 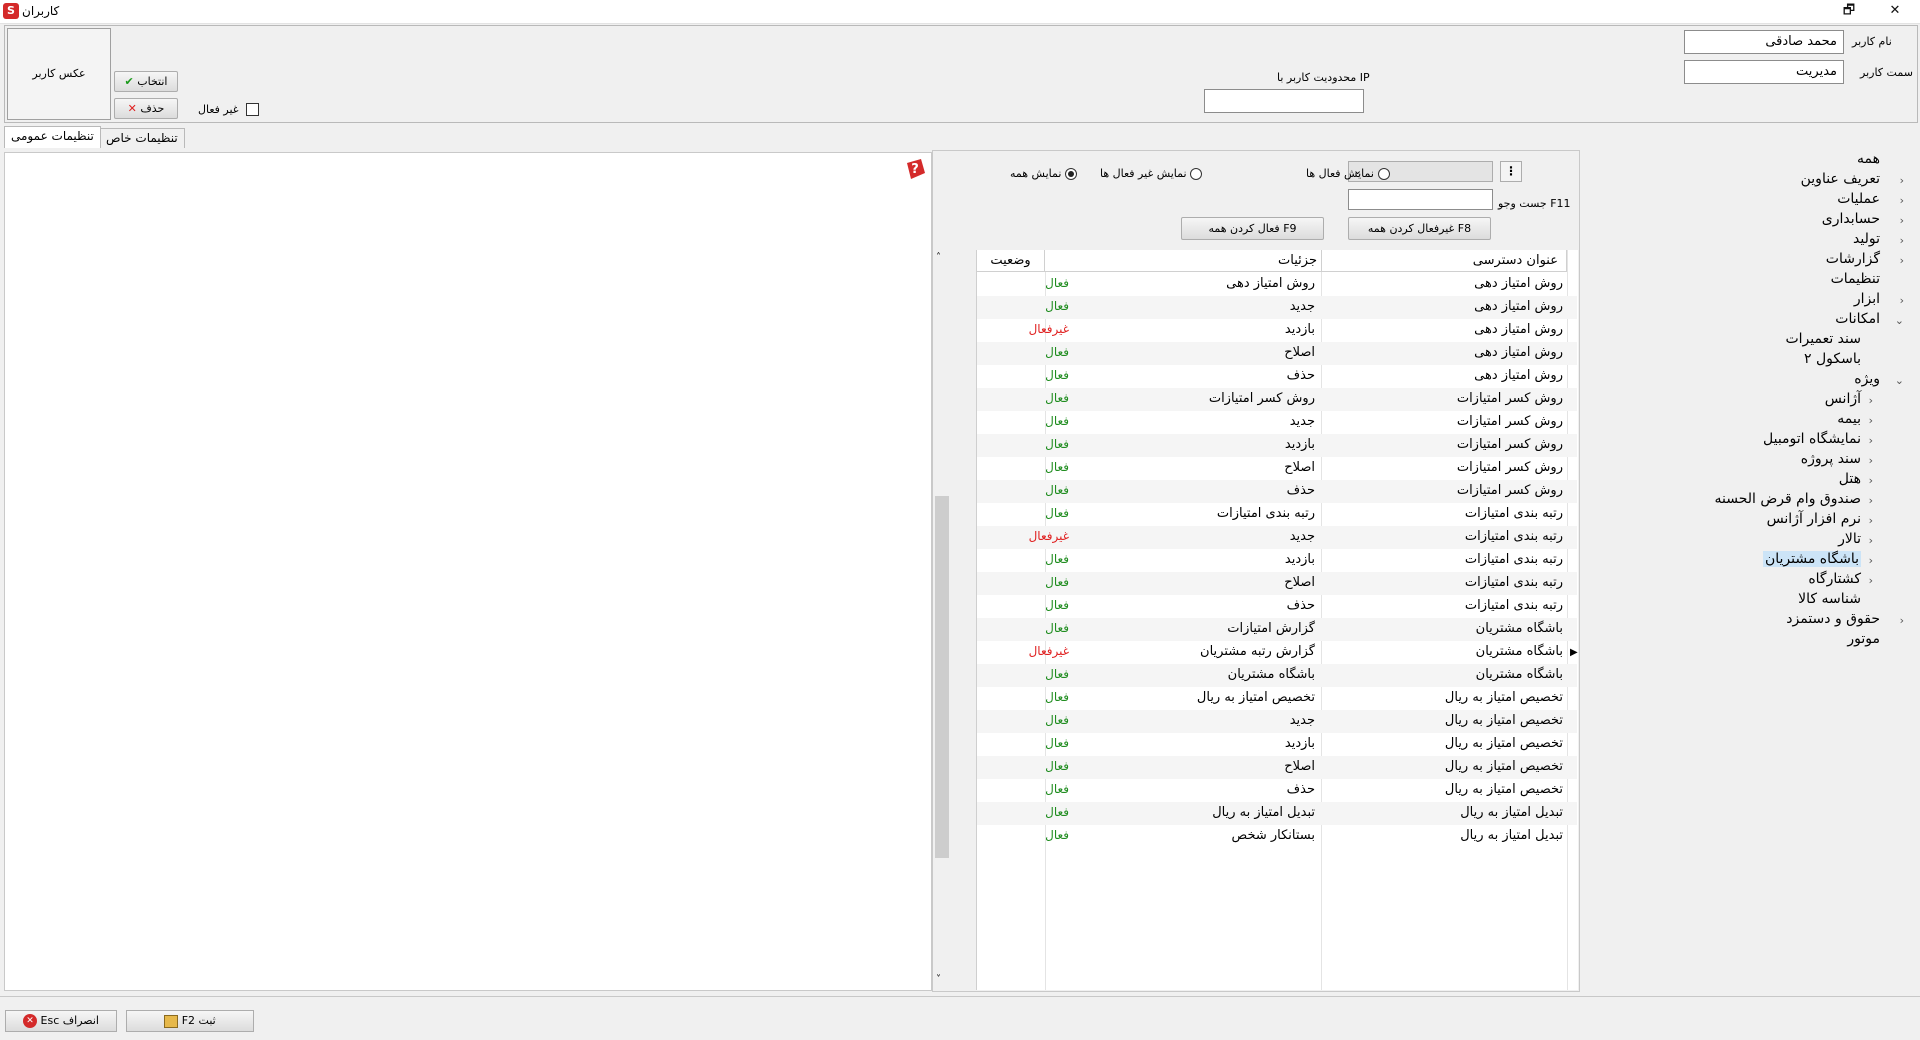 I want to click on delete-photo-button: حذف ✕, so click(x=146, y=108).